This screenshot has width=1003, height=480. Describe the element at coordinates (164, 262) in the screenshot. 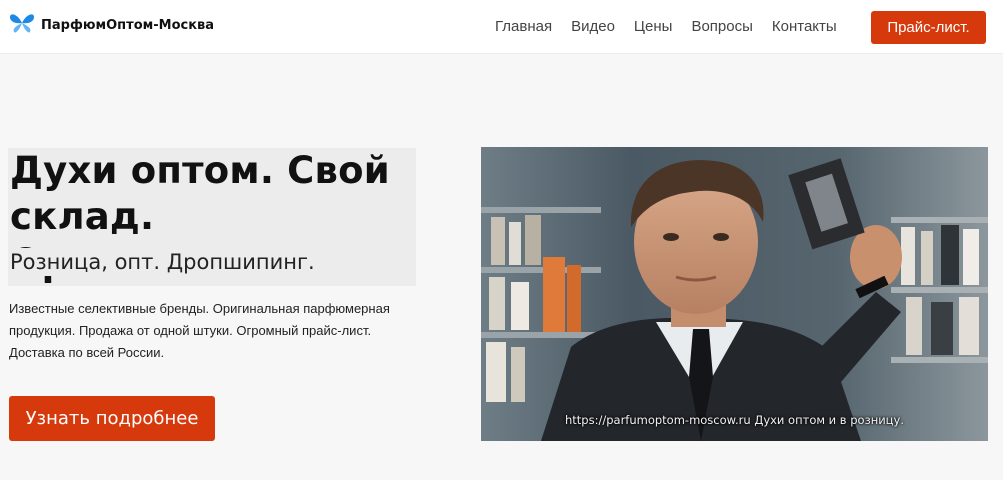

I see `hero-subtitle: Розница, опт. Дропшипинг.` at that location.